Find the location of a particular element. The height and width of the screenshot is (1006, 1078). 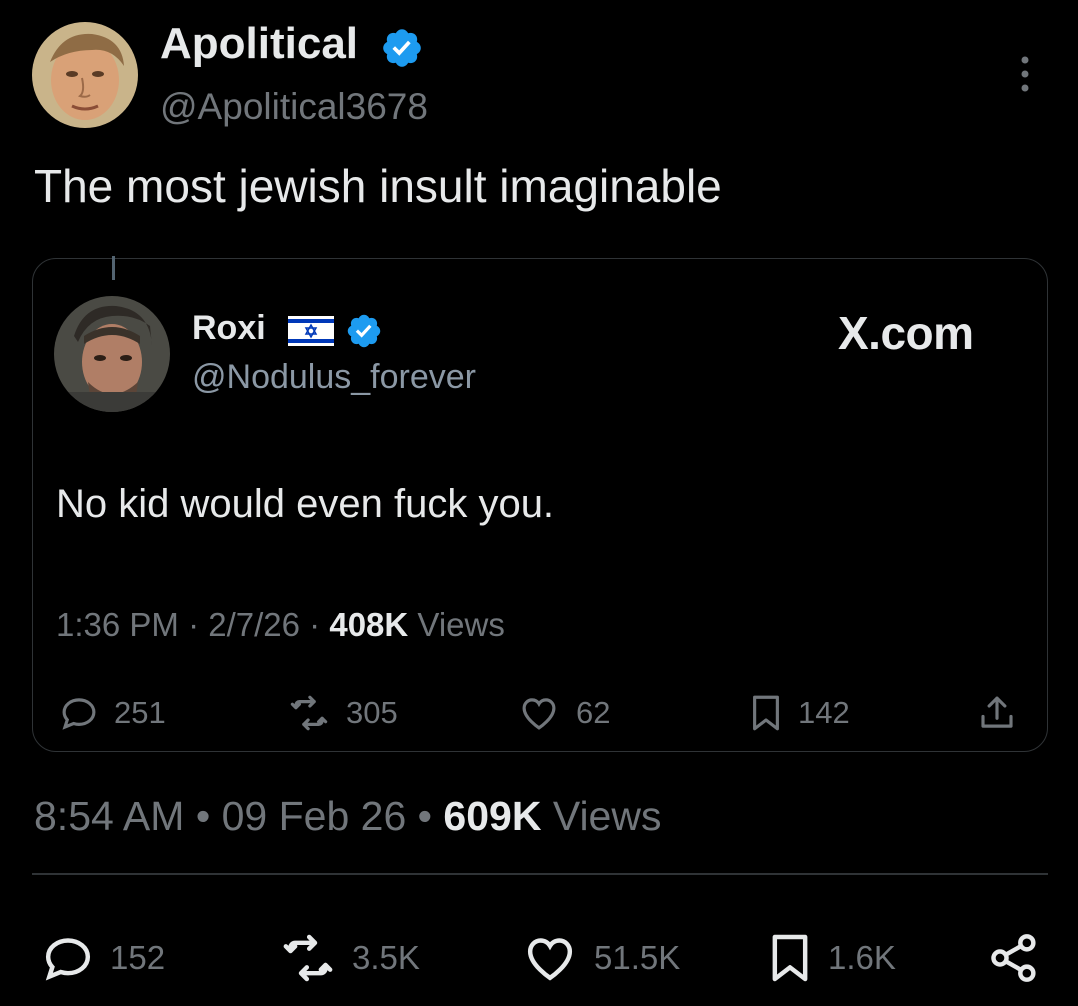

repost-count: 3.5K is located at coordinates (386, 957).